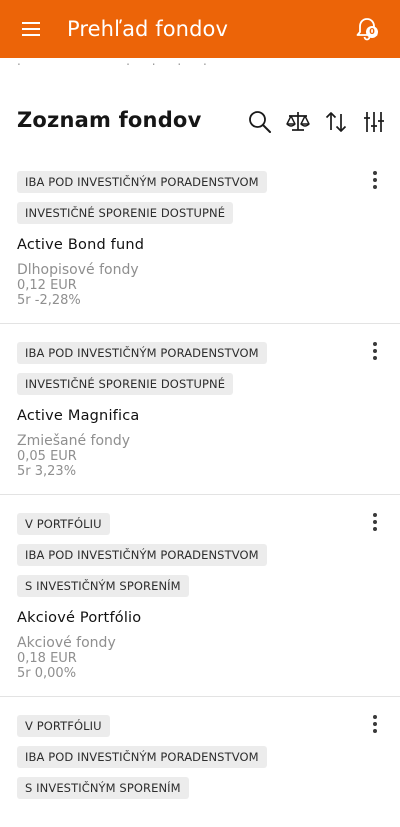  What do you see at coordinates (148, 29) in the screenshot?
I see `page-title: Prehľad fondov` at bounding box center [148, 29].